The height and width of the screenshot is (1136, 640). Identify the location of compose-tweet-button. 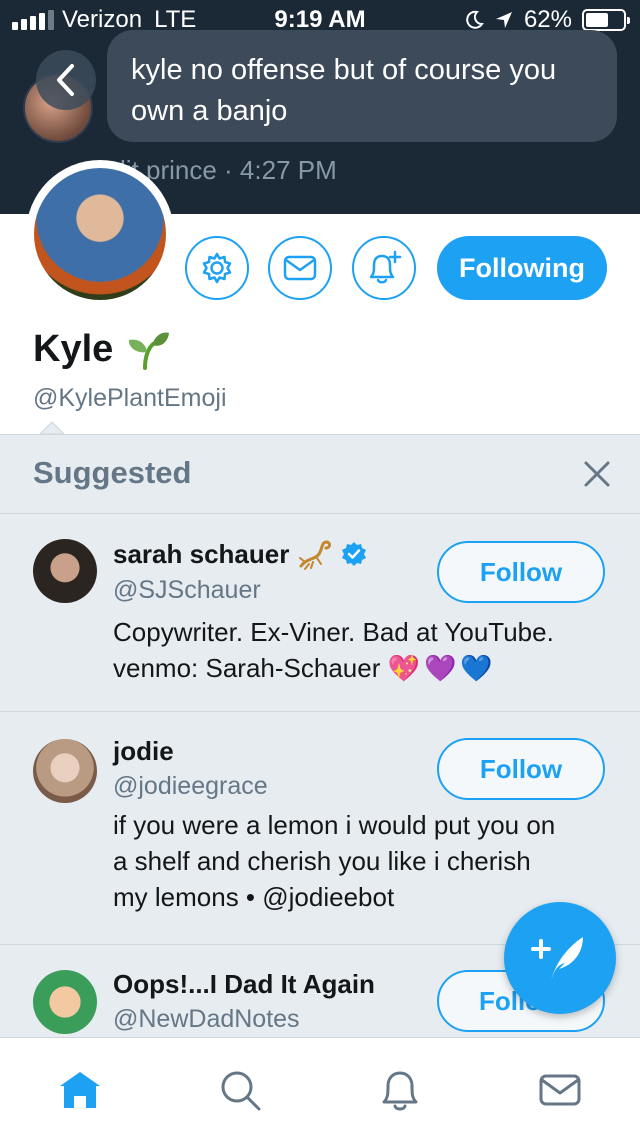
(560, 958).